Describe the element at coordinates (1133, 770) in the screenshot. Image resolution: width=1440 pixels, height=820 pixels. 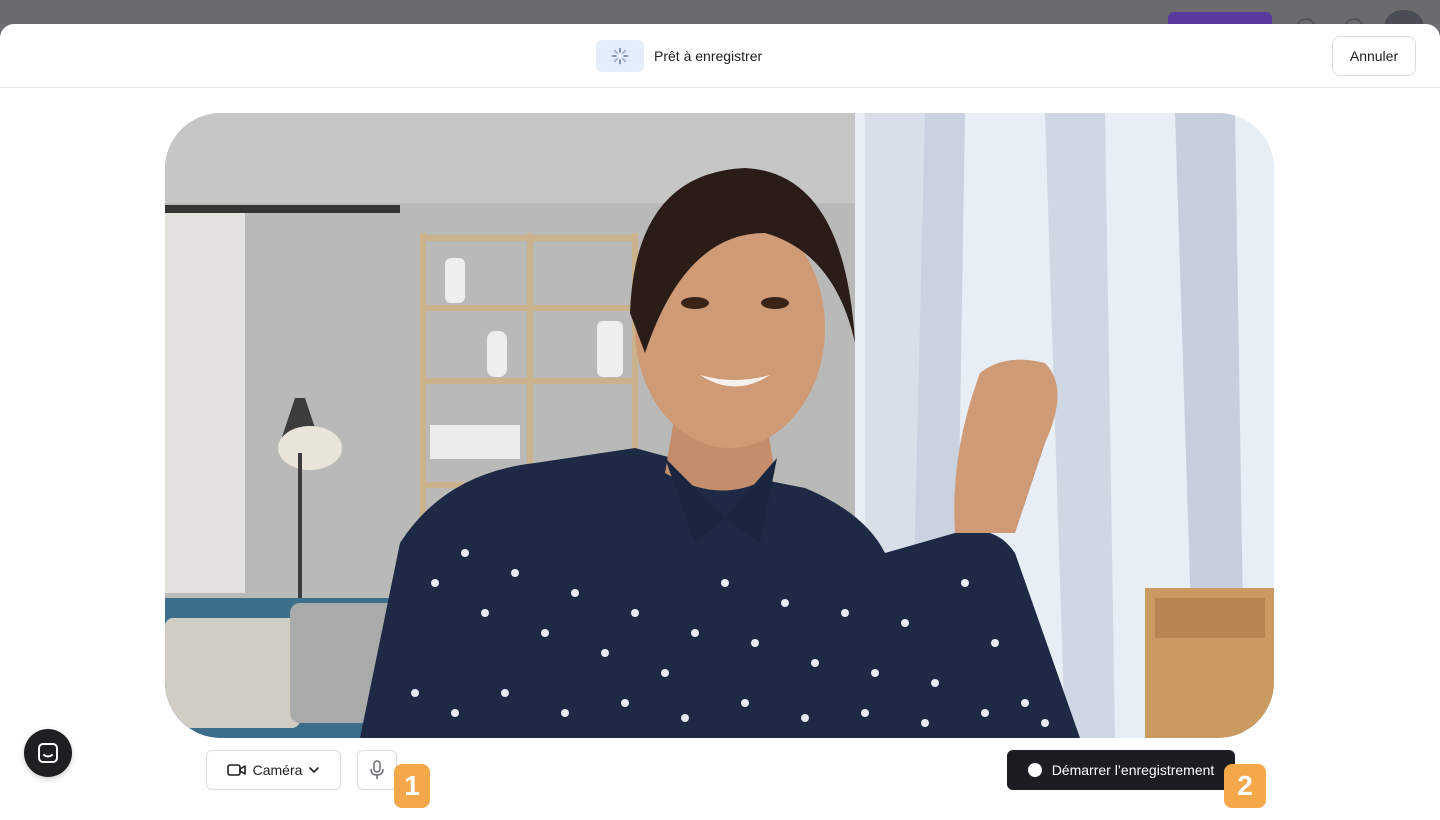
I see `start-recording-label: Démarrer l’enregistrement` at that location.